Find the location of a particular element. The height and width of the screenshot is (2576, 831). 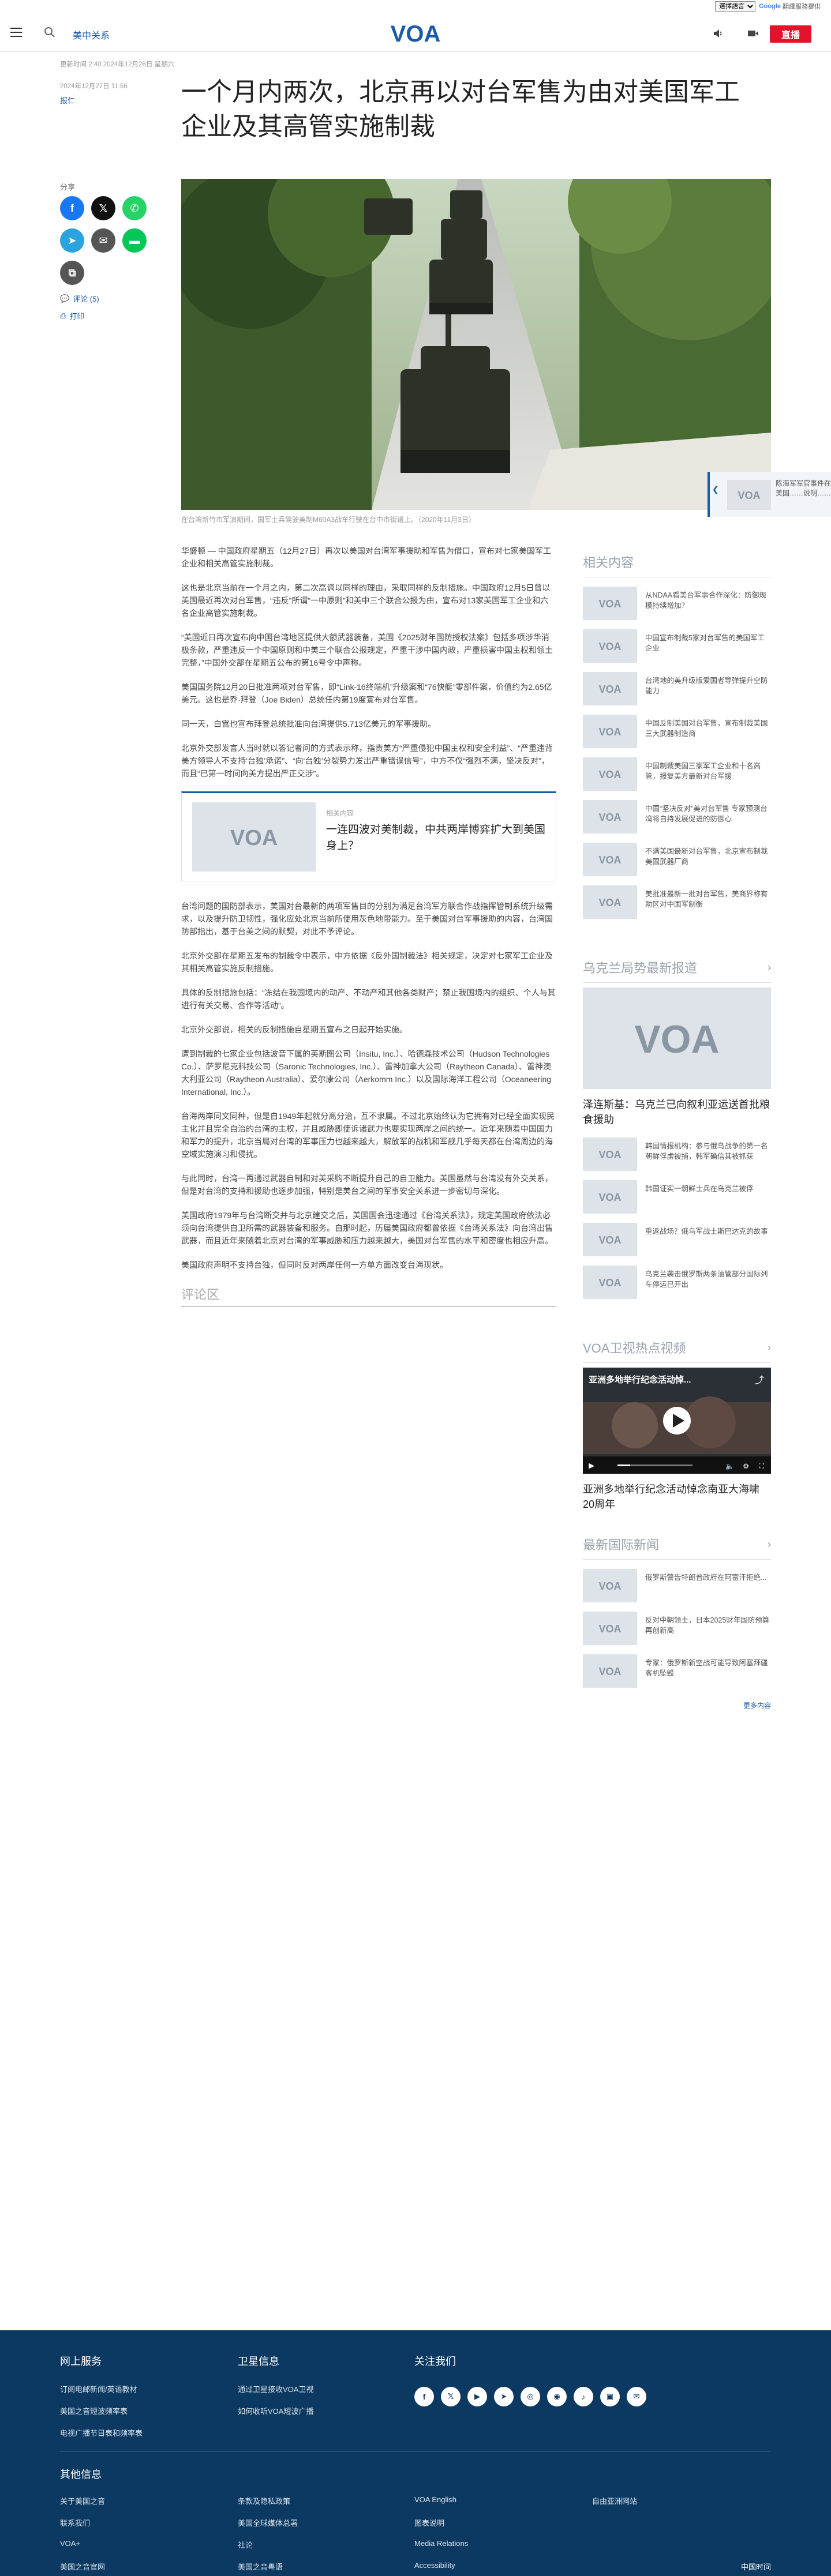

list-item: VOA 中国“坚决反对”美对台军售 专家预测台湾将自持发展促进的防御心 is located at coordinates (677, 816).